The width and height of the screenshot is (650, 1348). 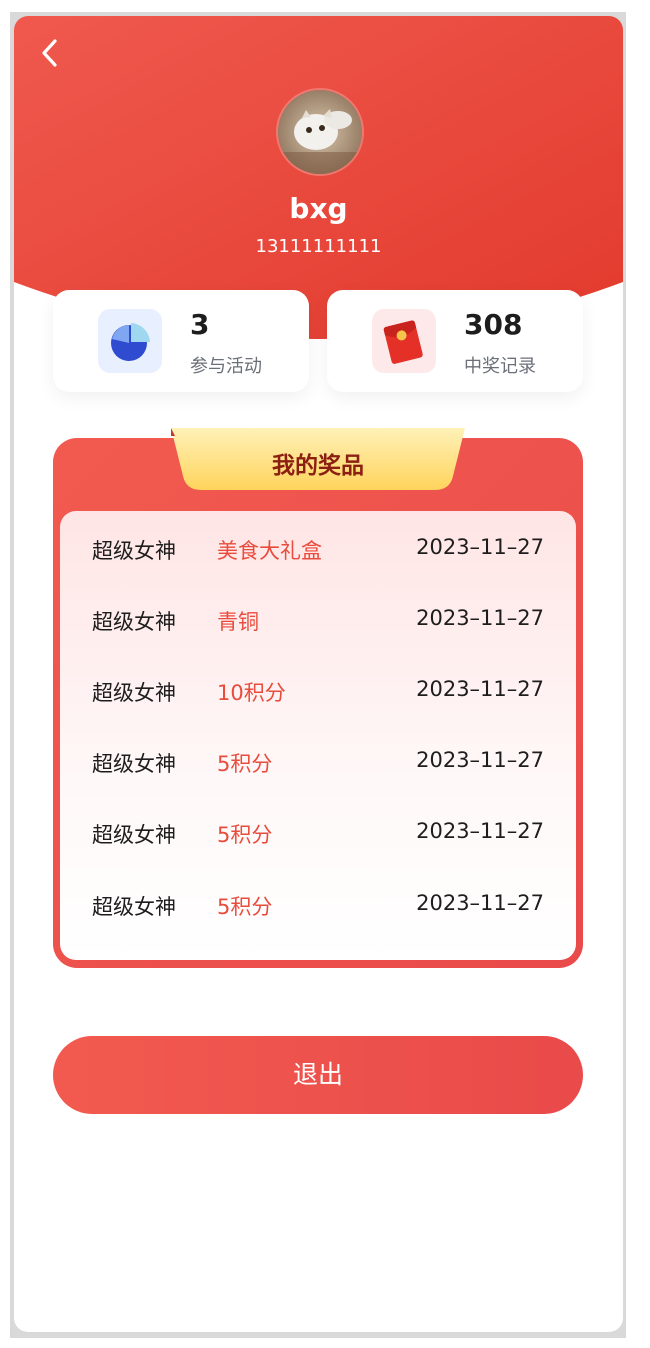 What do you see at coordinates (404, 341) in the screenshot?
I see `red-envelope-icon` at bounding box center [404, 341].